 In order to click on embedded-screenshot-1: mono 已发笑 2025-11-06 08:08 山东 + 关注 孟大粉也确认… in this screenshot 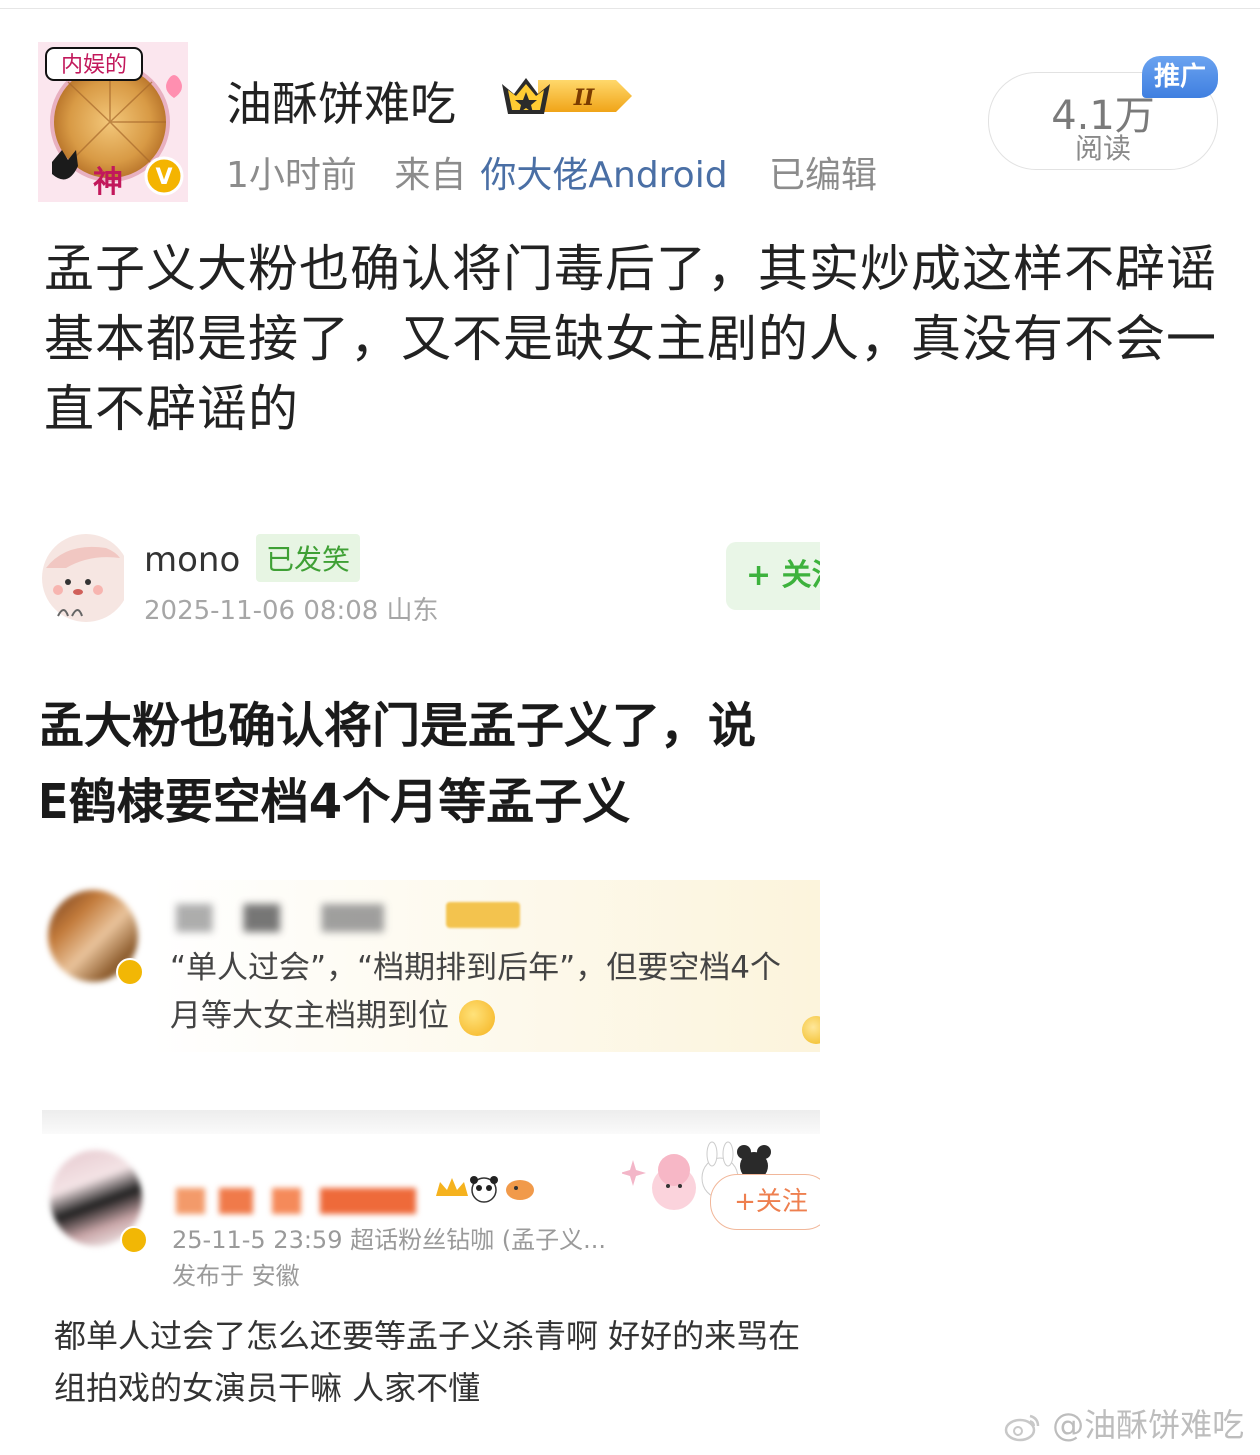, I will do `click(431, 680)`.